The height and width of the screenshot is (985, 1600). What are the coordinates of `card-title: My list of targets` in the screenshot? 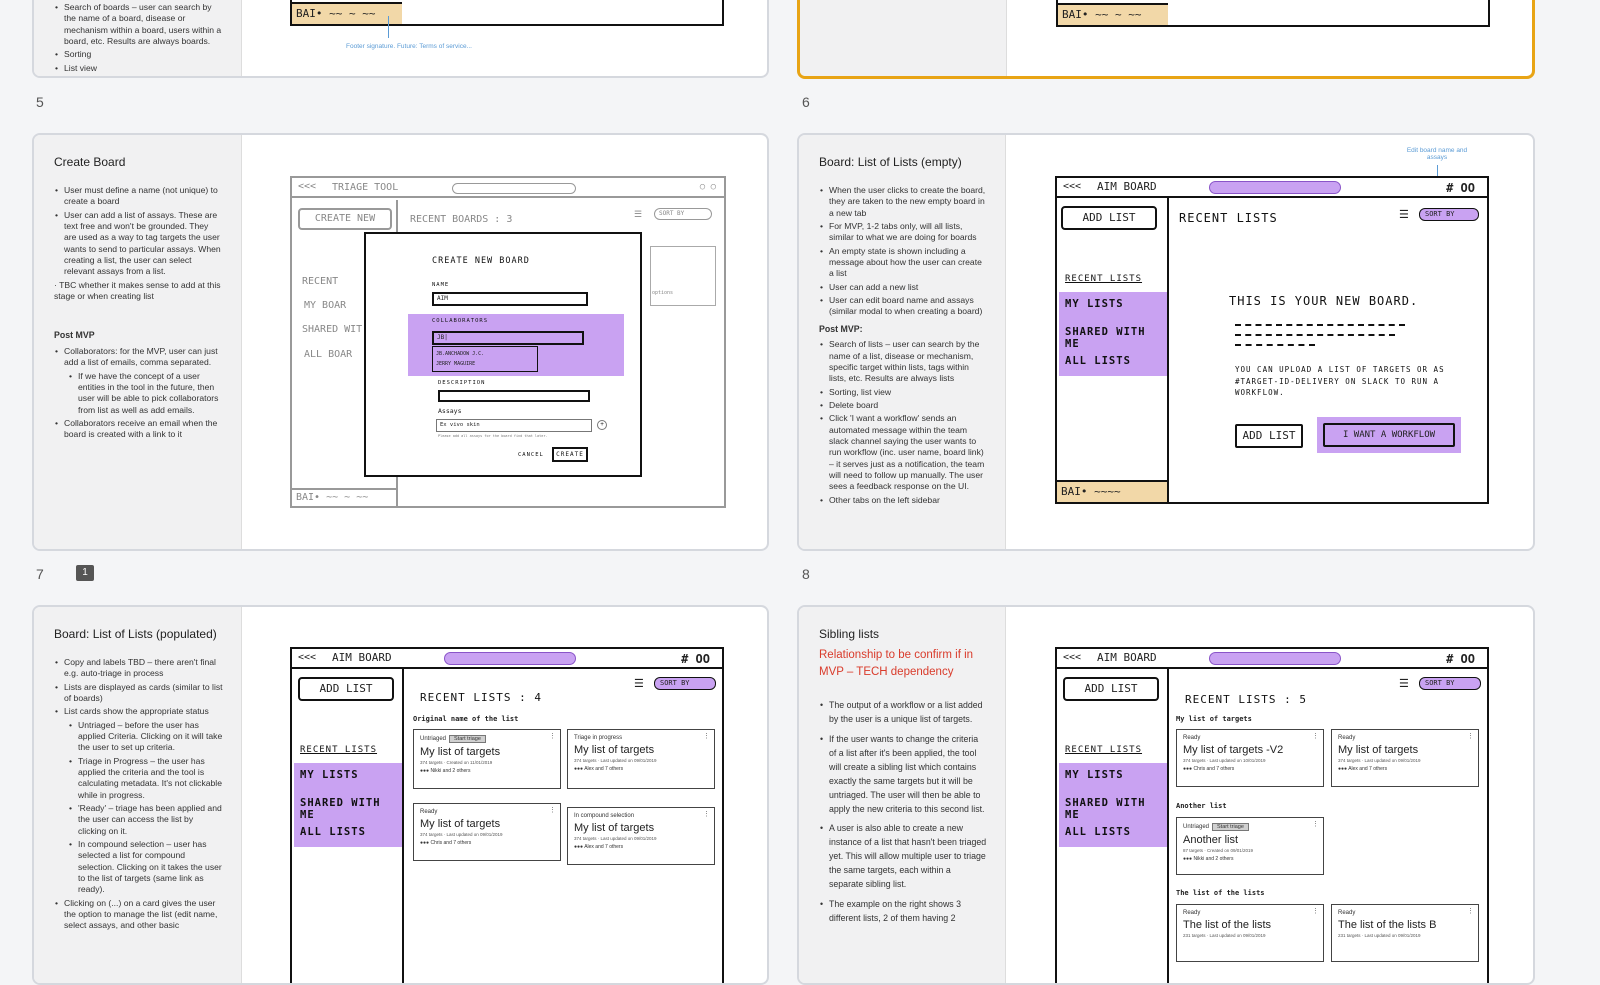 It's located at (614, 828).